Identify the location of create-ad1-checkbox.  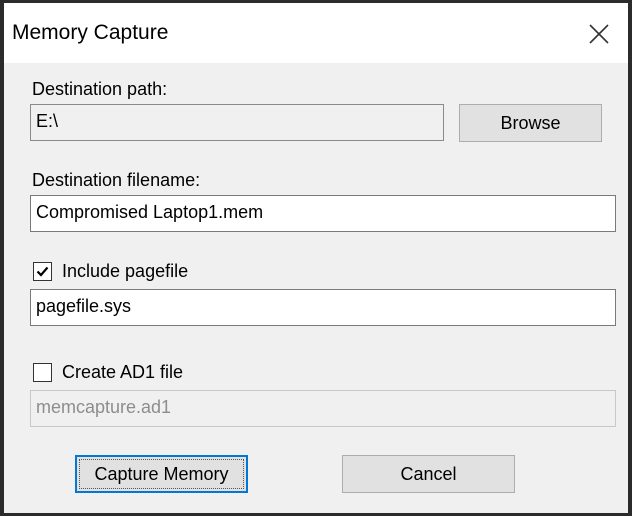
(42, 372).